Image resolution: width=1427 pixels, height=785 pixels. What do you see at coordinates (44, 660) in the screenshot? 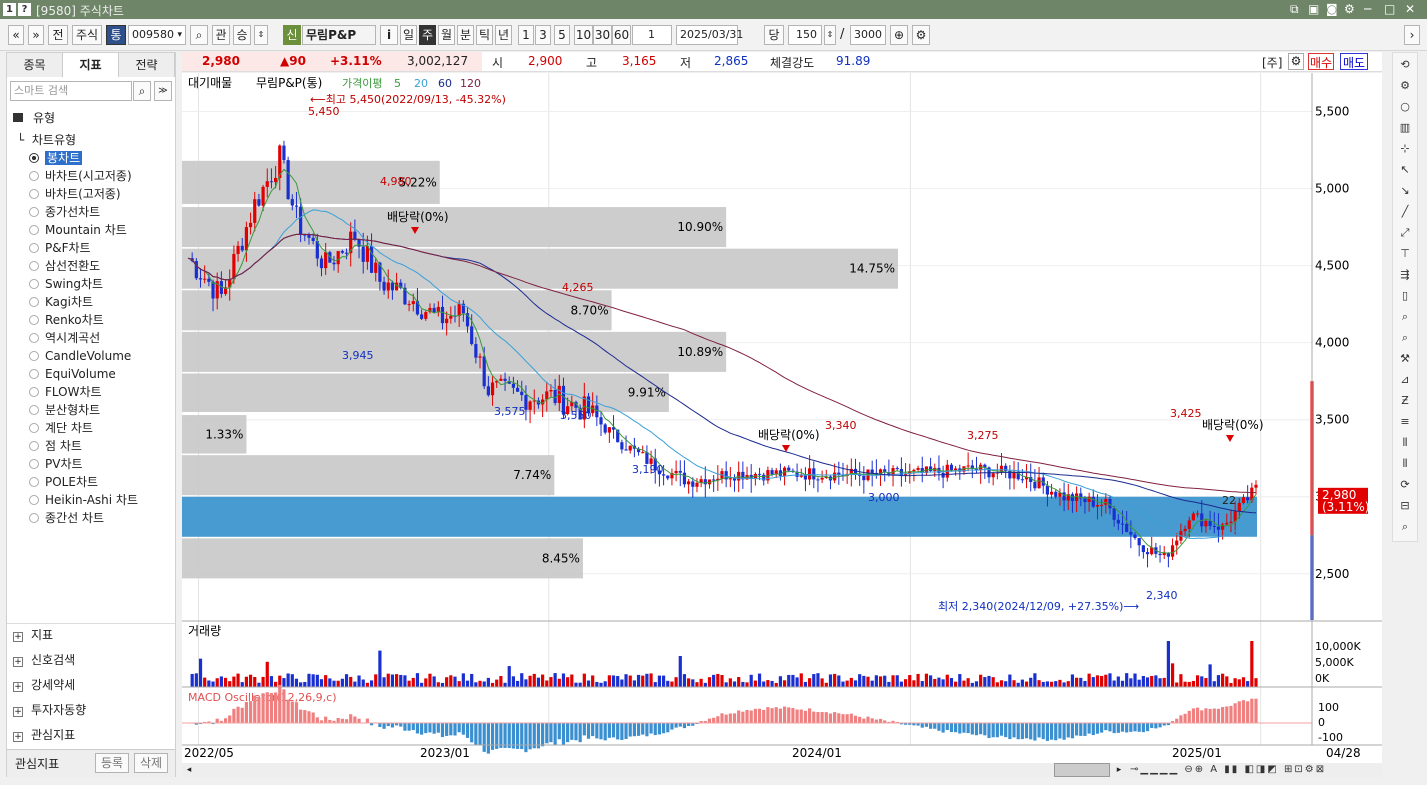
I see `section-1: + 신호검색` at bounding box center [44, 660].